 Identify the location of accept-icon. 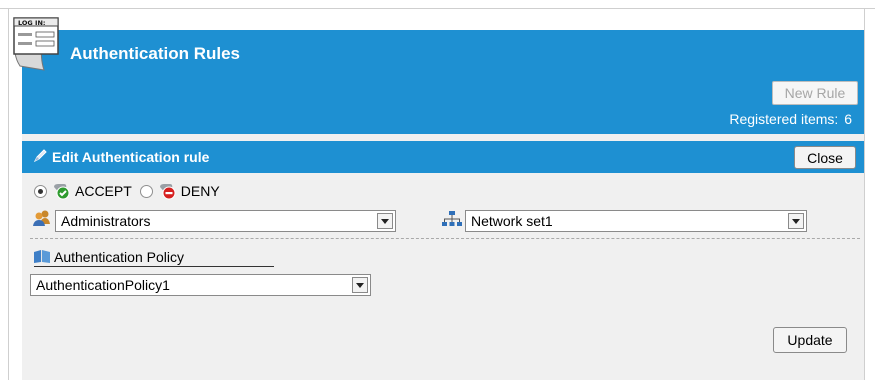
(61, 191).